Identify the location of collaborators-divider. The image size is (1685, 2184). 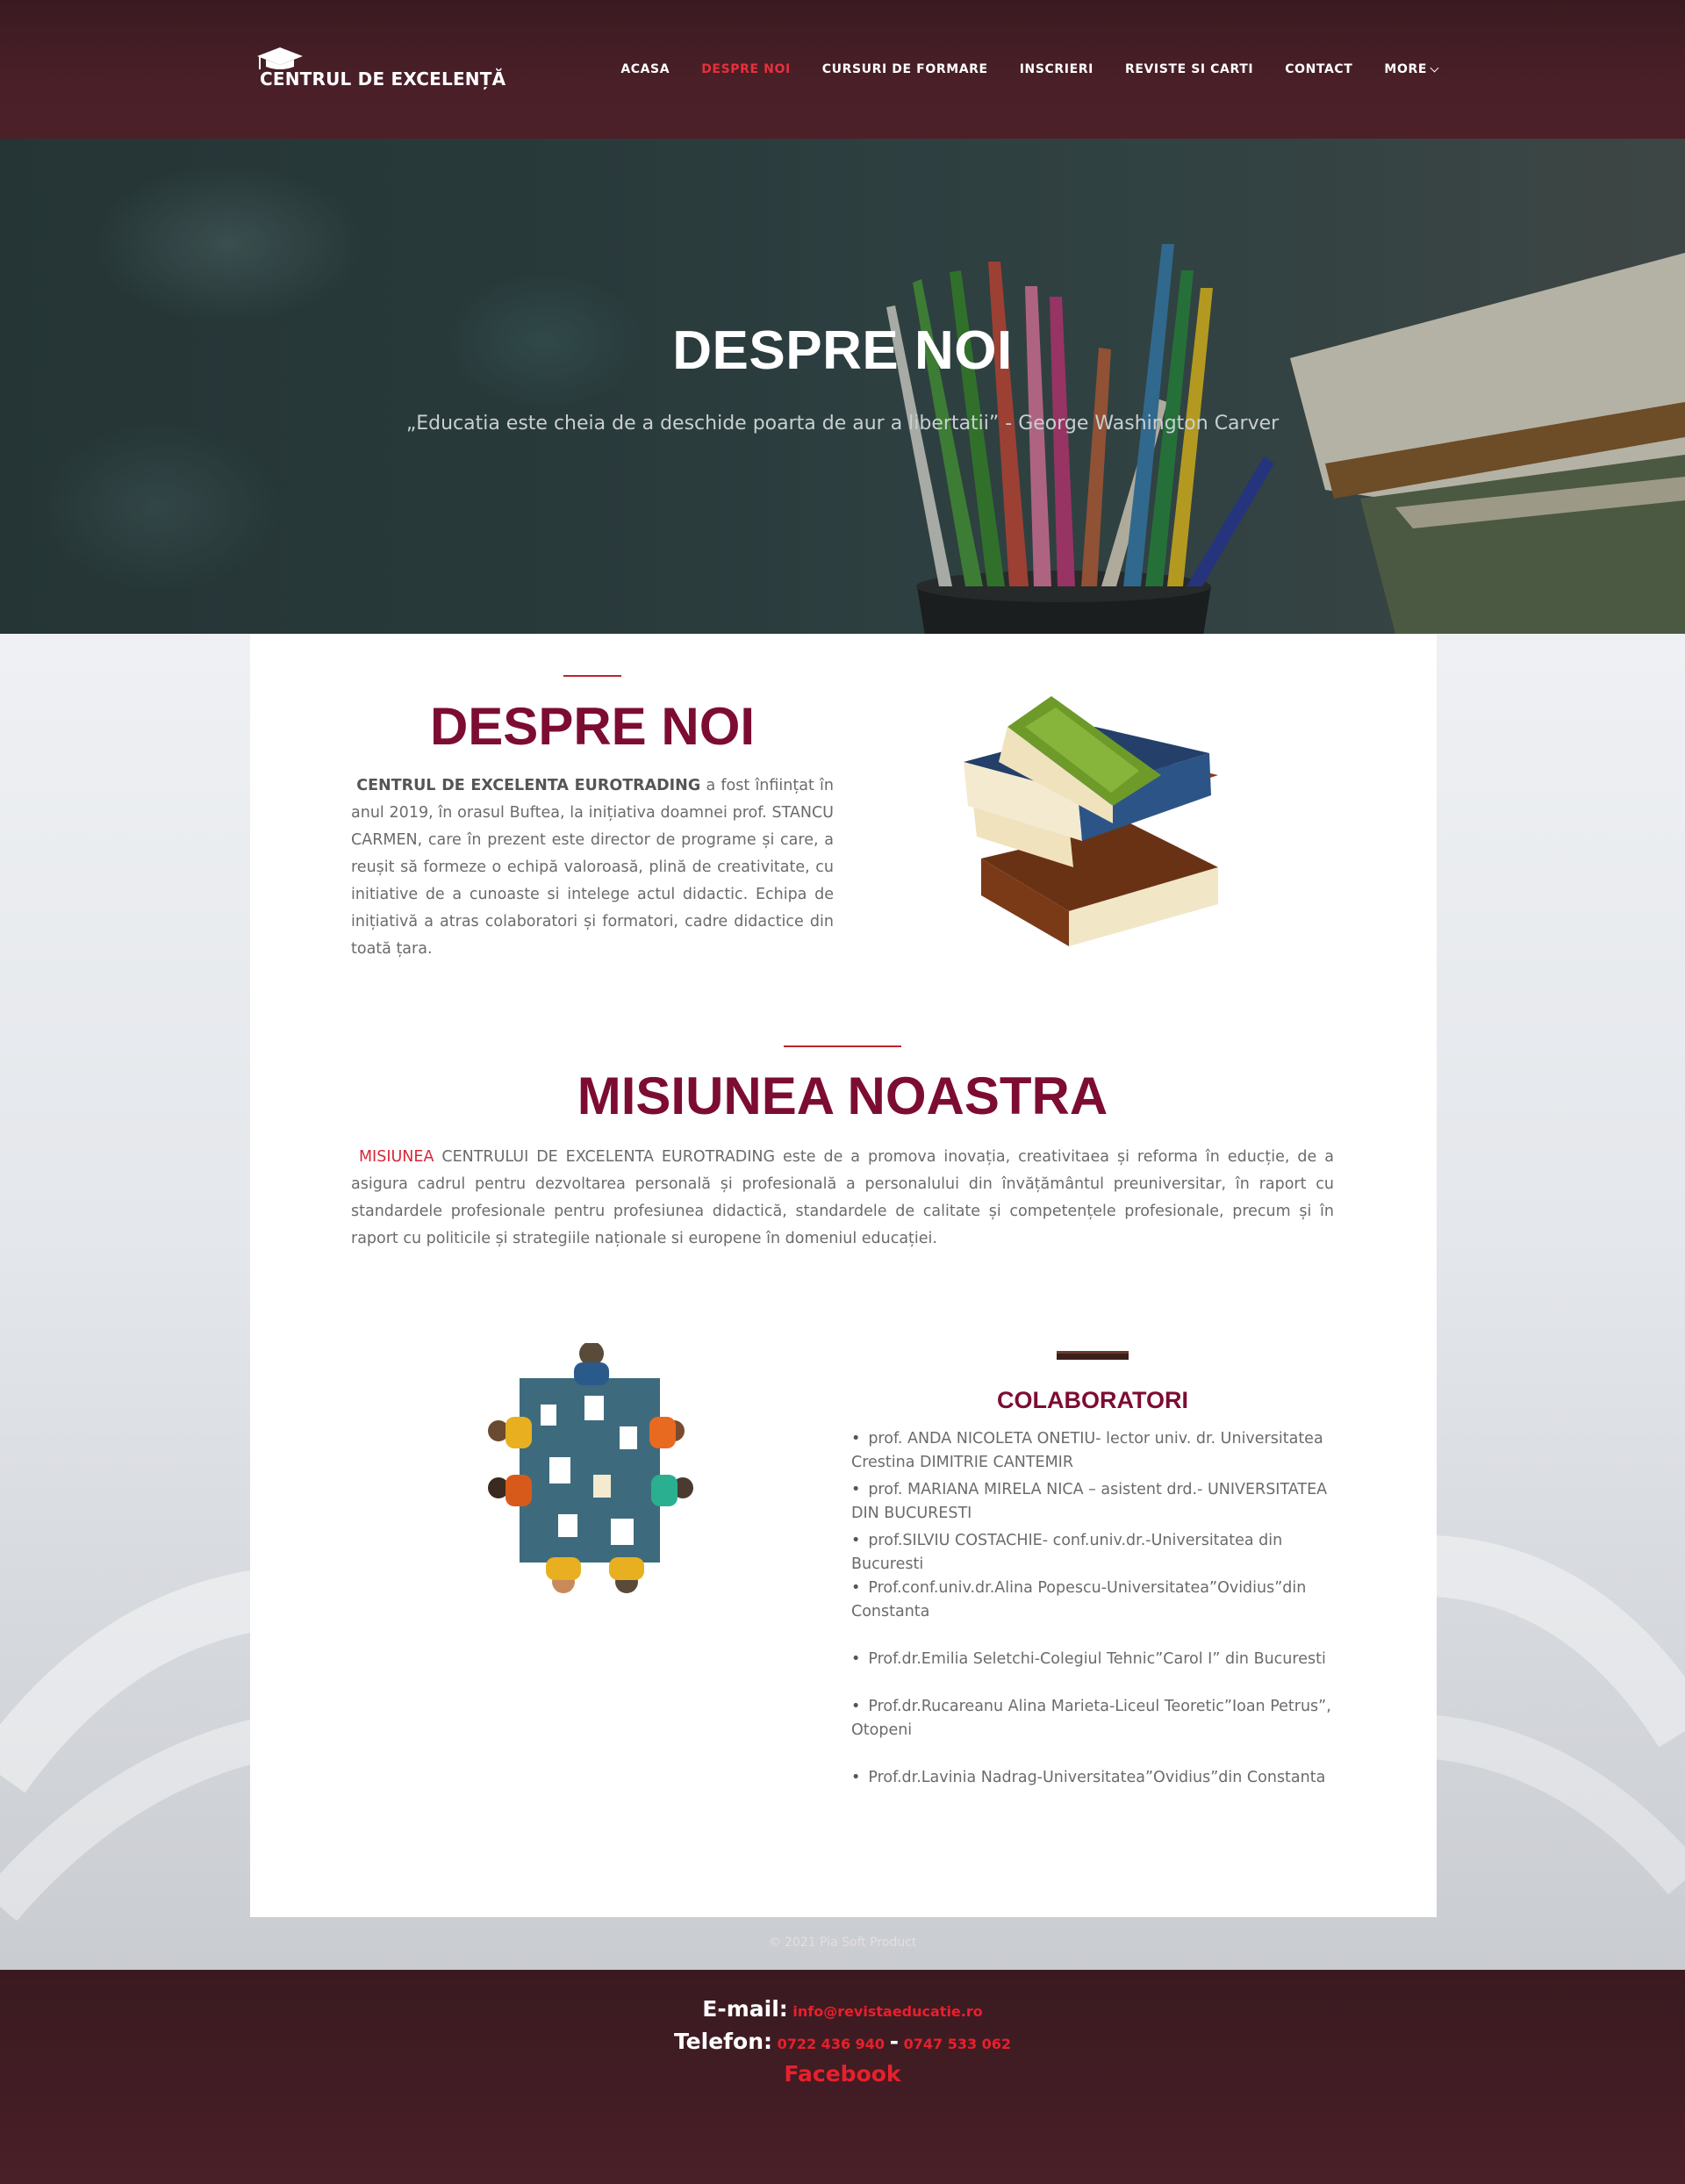
(1093, 1355).